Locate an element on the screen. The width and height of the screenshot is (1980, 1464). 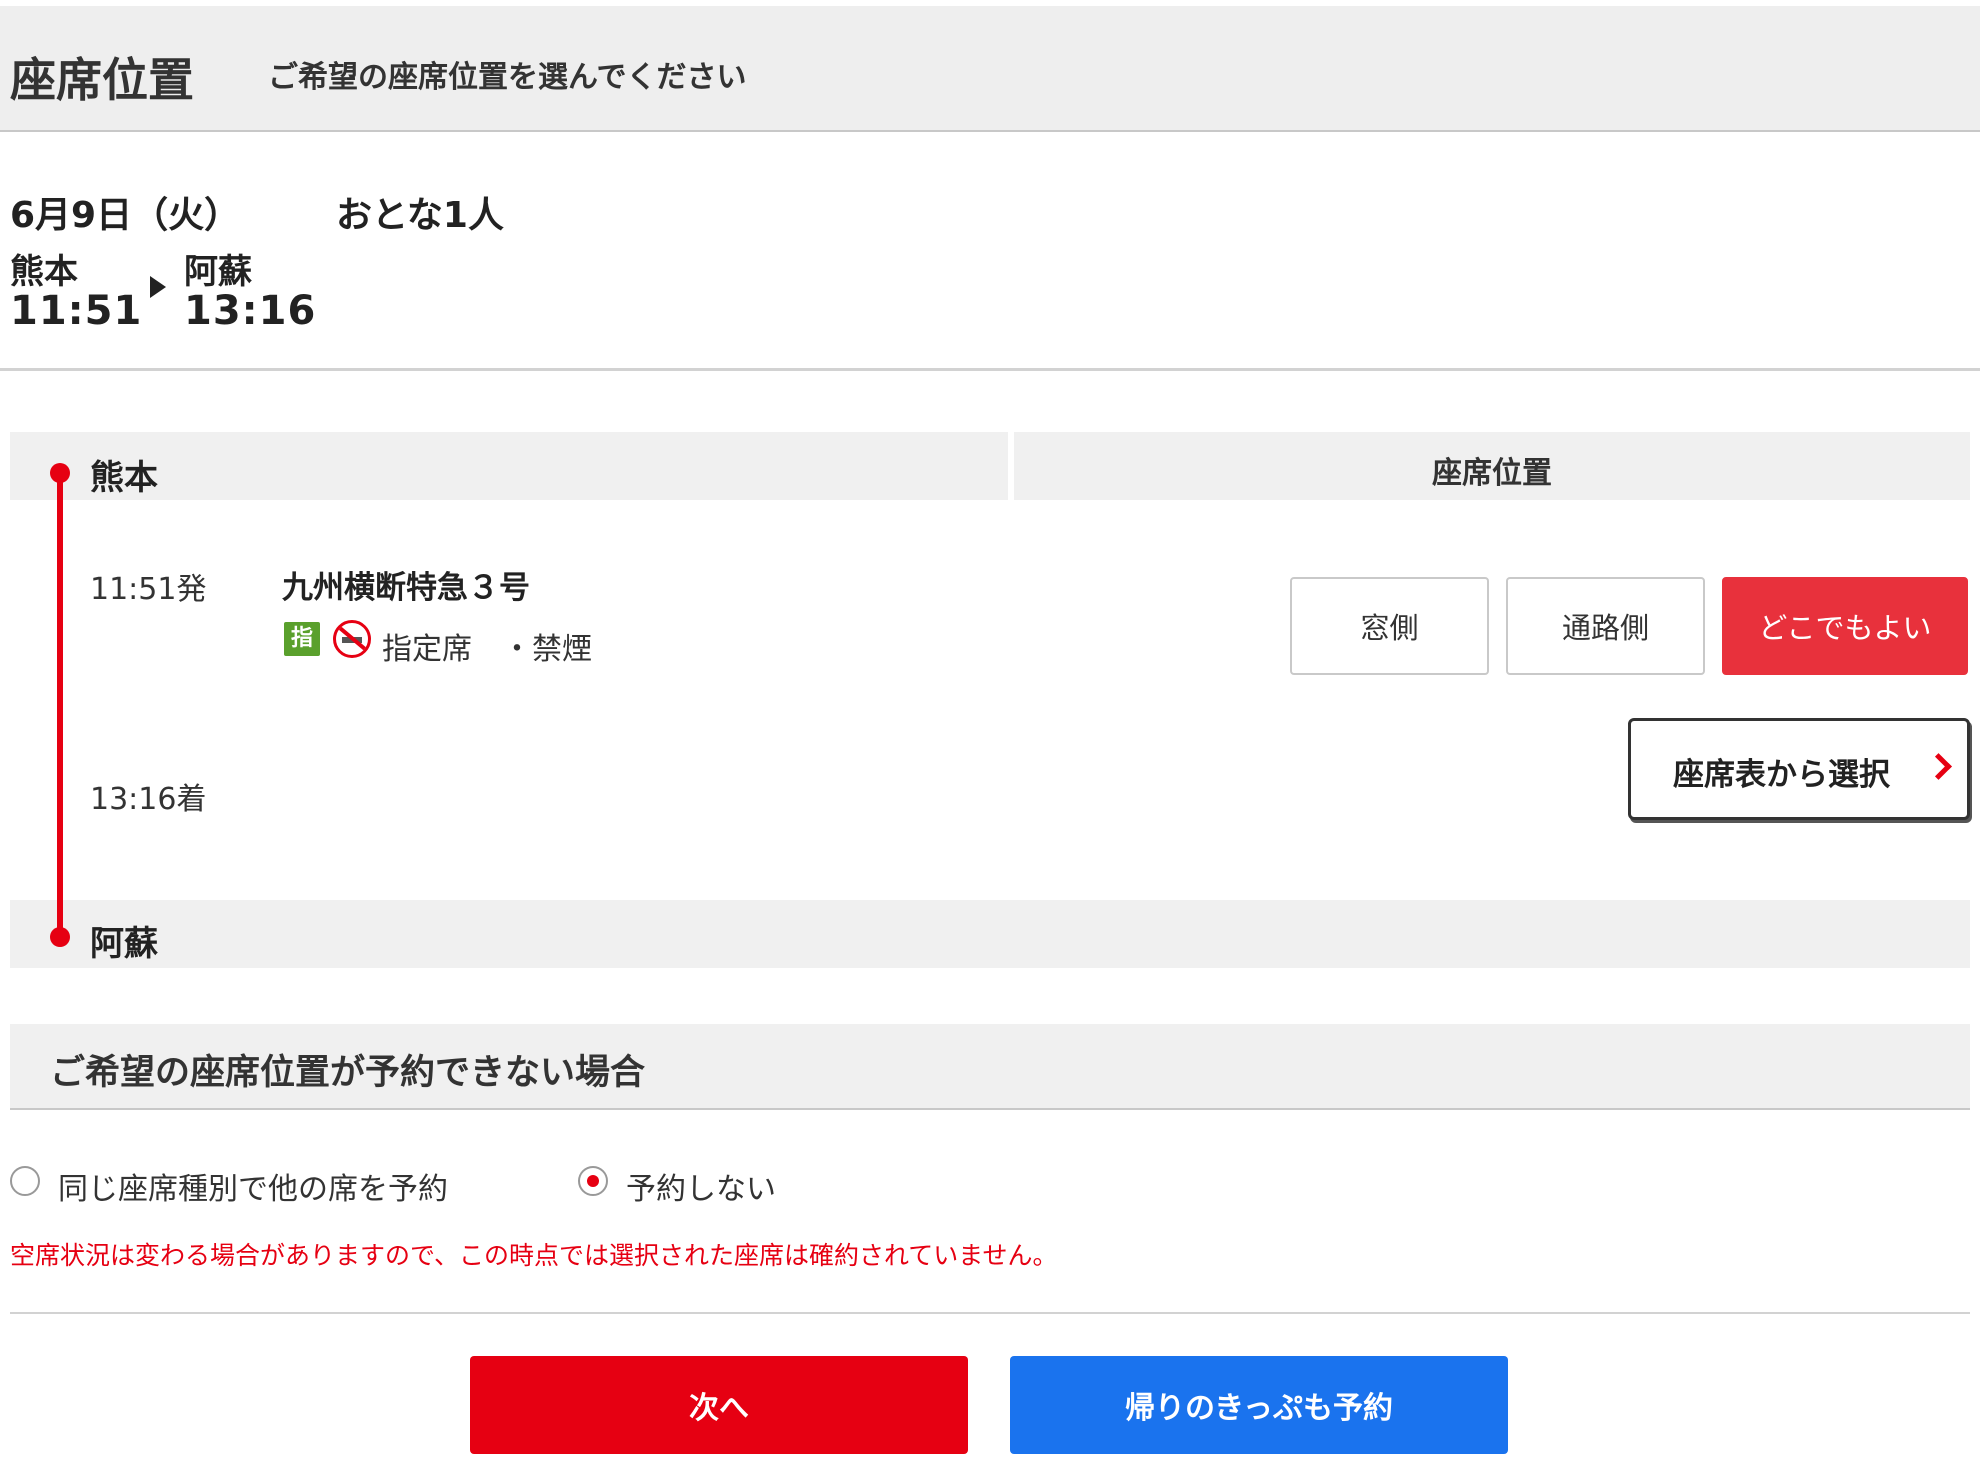
page-subtitle: ご希望の座席位置を選んでください is located at coordinates (507, 77).